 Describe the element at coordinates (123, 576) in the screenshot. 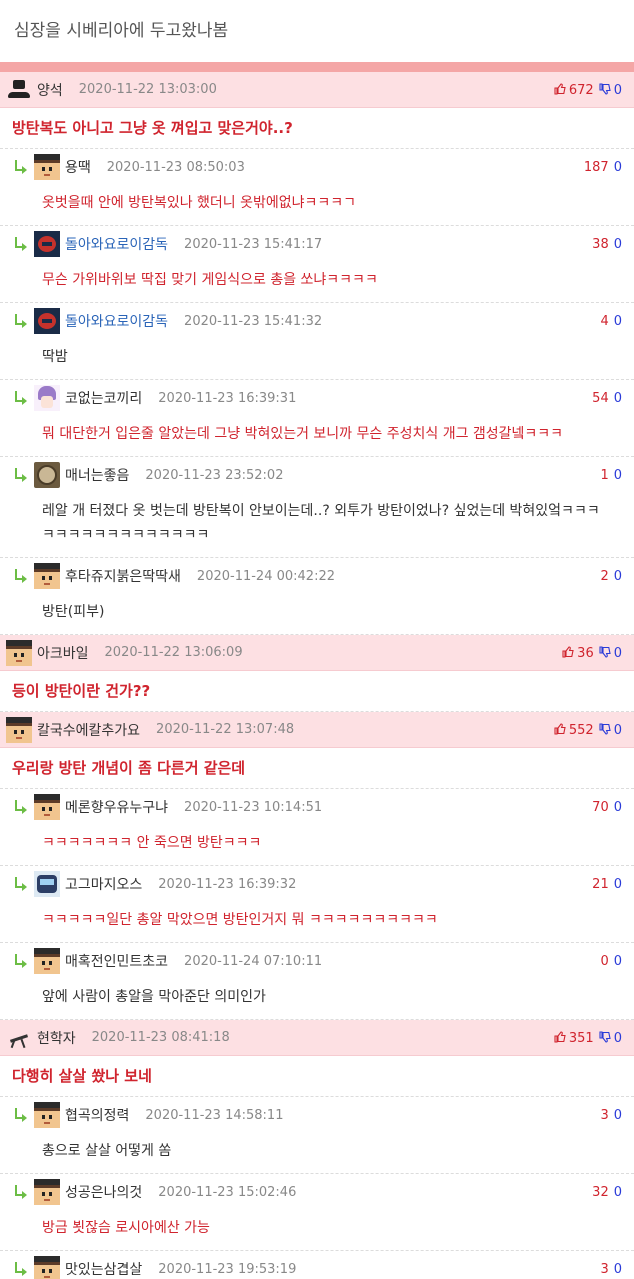

I see `user-nickname: 후타쥬지붉은딱딱새` at that location.